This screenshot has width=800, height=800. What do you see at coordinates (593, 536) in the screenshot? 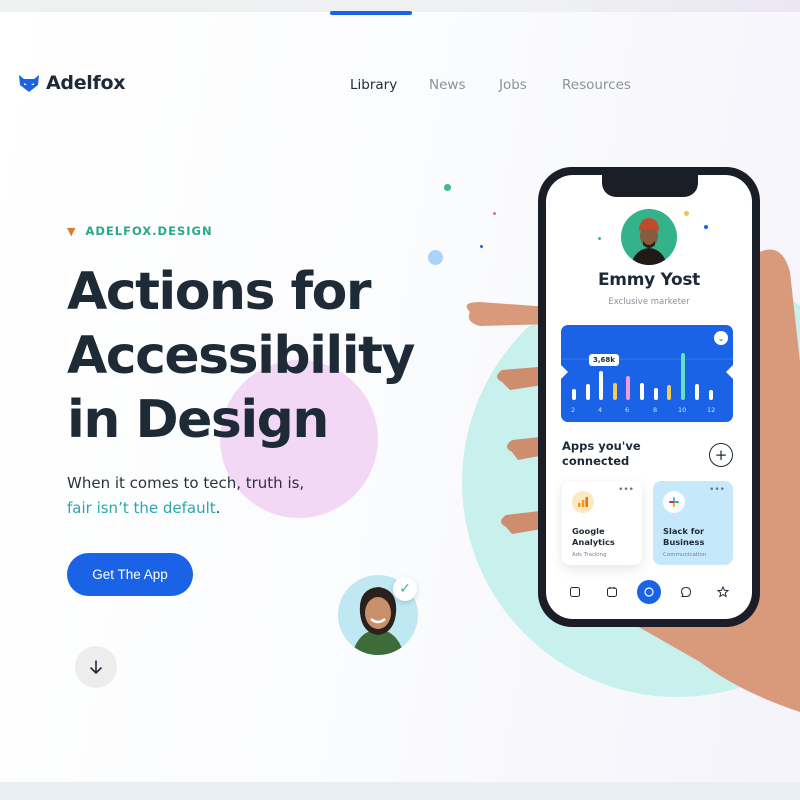
I see `app-name: Google Analytics` at bounding box center [593, 536].